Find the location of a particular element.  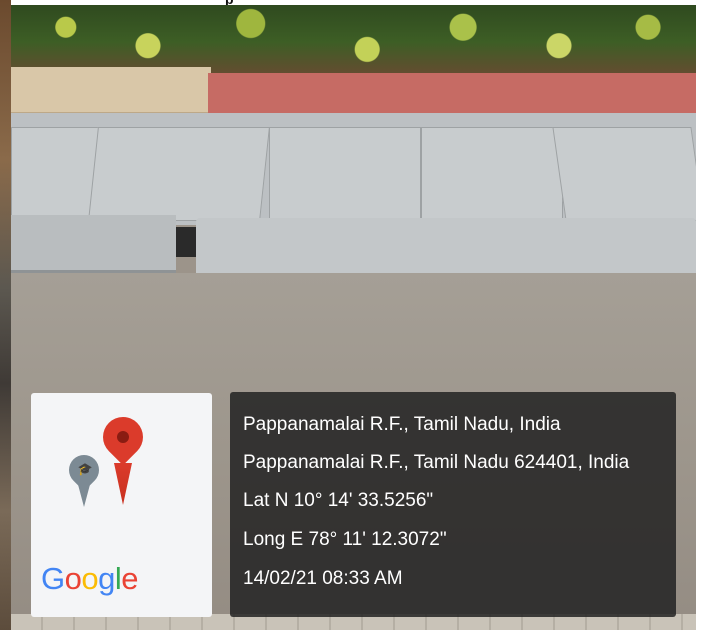

graduation-cap-icon: 🎓 is located at coordinates (85, 469).